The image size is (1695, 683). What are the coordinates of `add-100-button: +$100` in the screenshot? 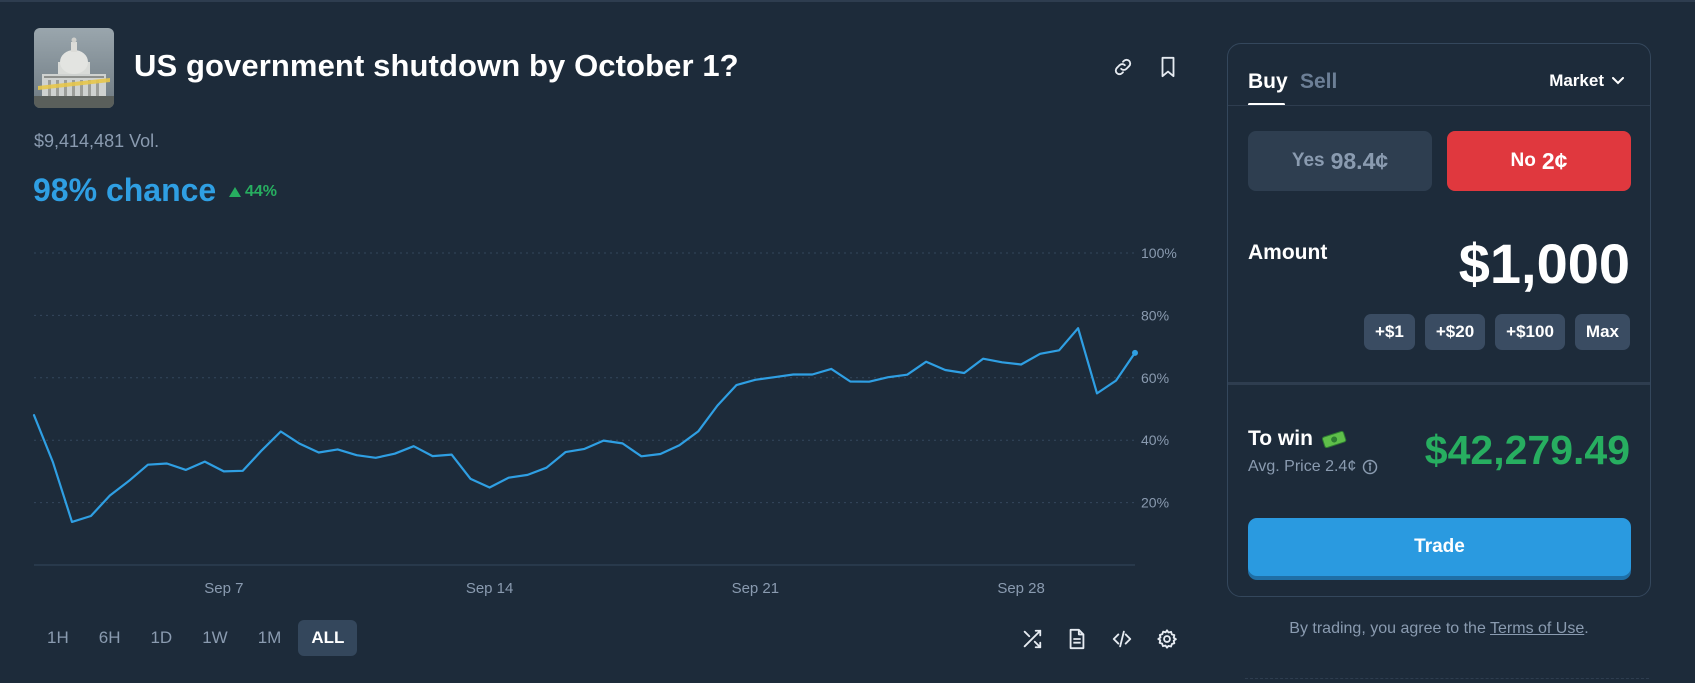 It's located at (1530, 332).